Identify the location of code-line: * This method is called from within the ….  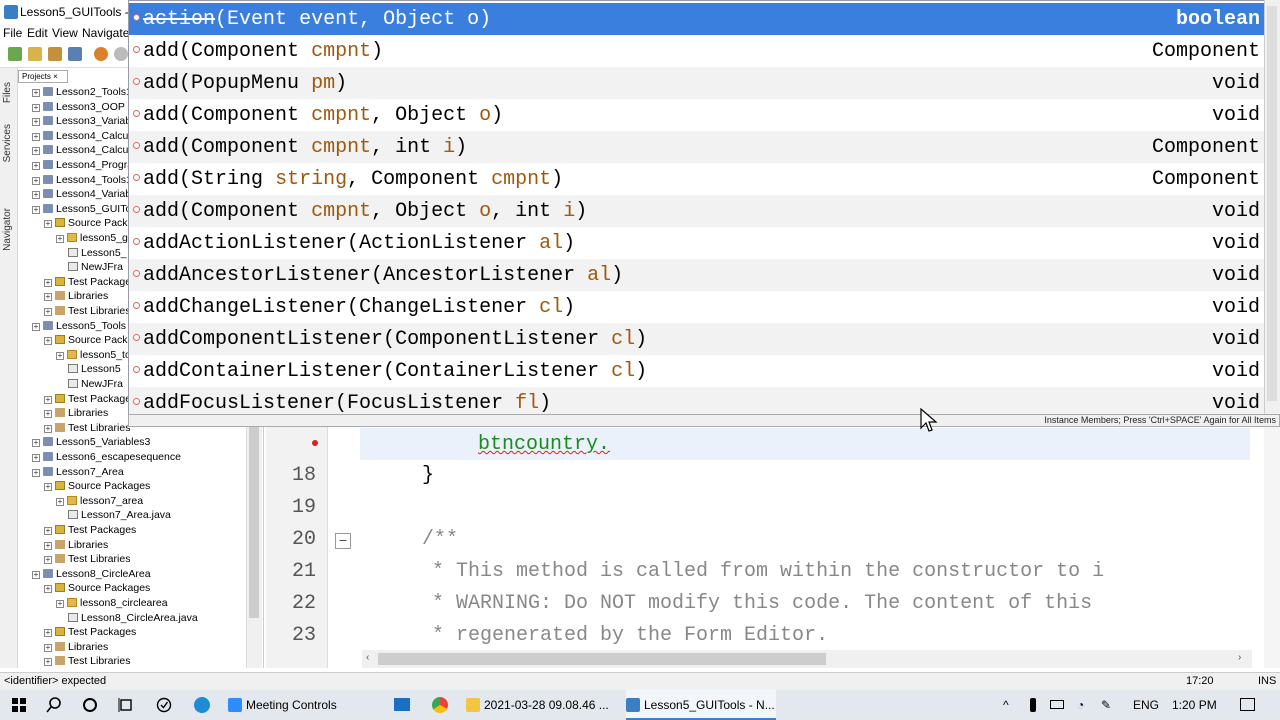
(762, 571).